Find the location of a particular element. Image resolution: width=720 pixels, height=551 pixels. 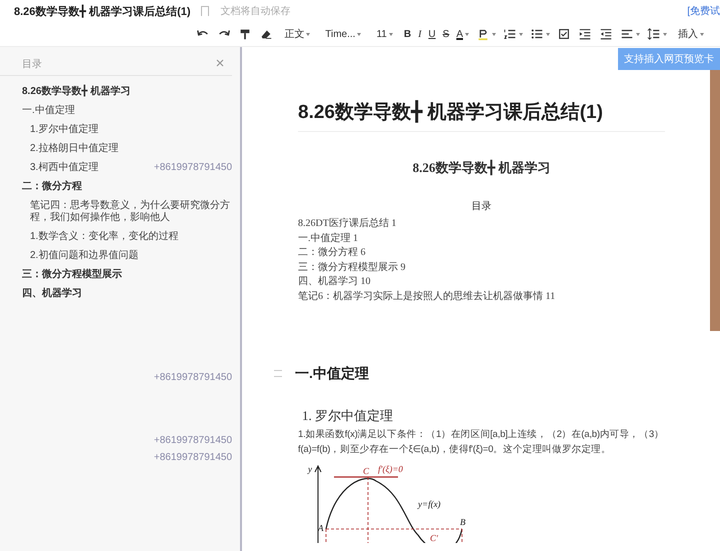

align-icon is located at coordinates (627, 34).